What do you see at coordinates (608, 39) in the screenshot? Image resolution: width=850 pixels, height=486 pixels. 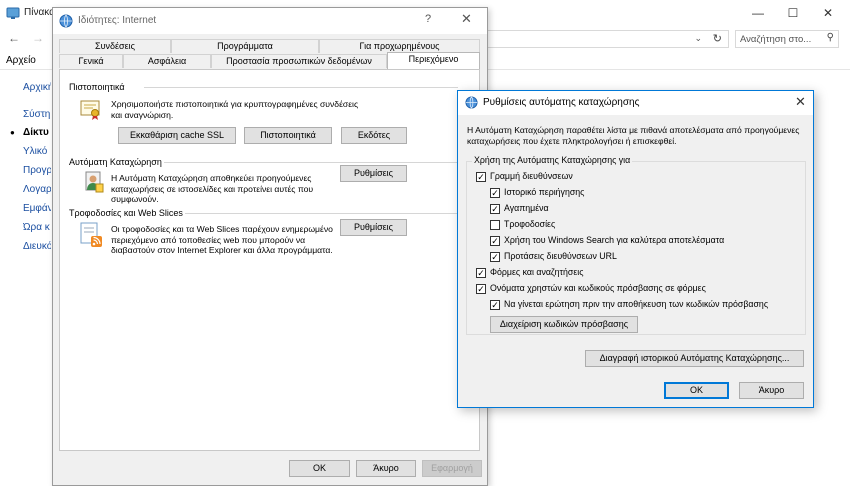 I see `address-bar: ⌄ ↻` at bounding box center [608, 39].